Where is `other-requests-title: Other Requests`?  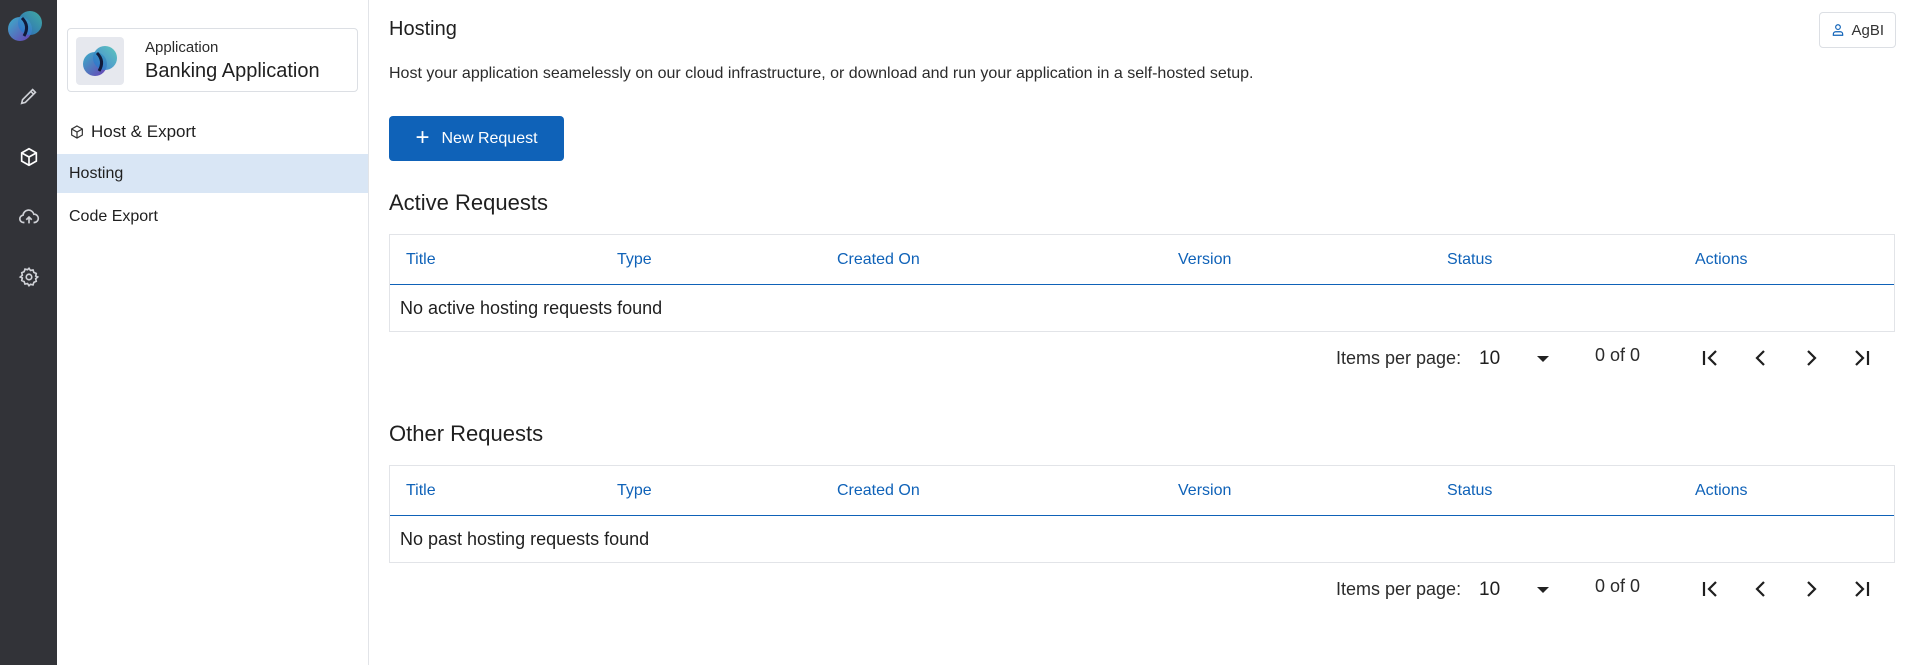
other-requests-title: Other Requests is located at coordinates (466, 433).